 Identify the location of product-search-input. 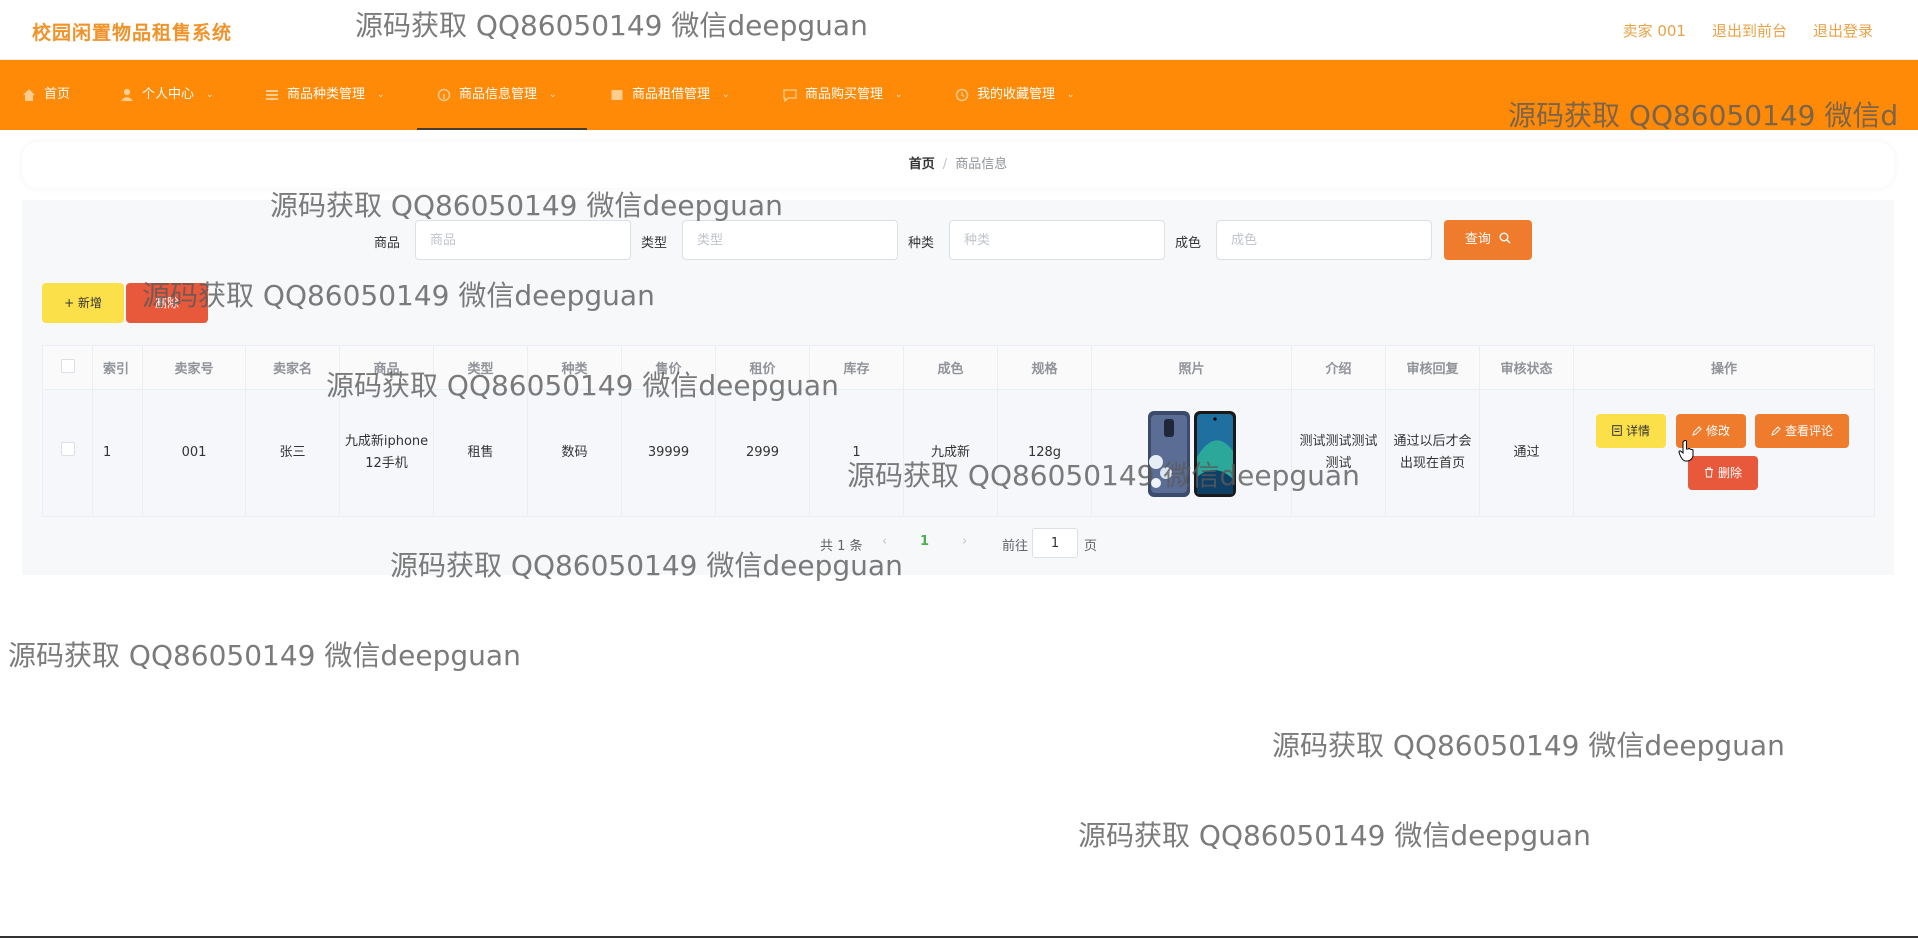
(523, 240).